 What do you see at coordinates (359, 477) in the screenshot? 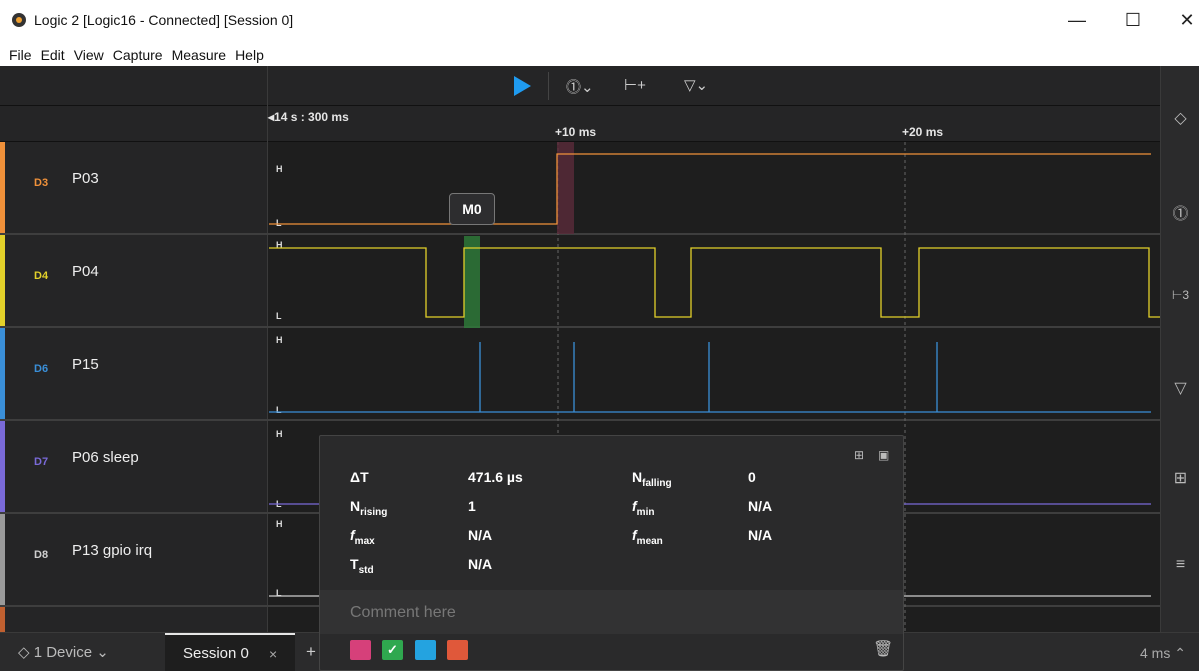
I see `dt-label: ΔT` at bounding box center [359, 477].